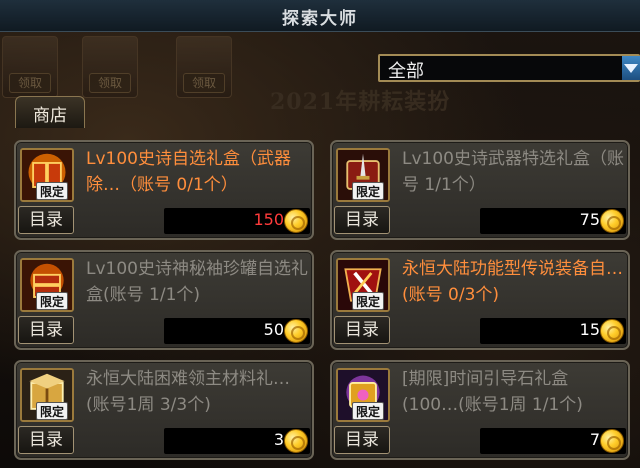  I want to click on price-value: 3, so click(278, 439).